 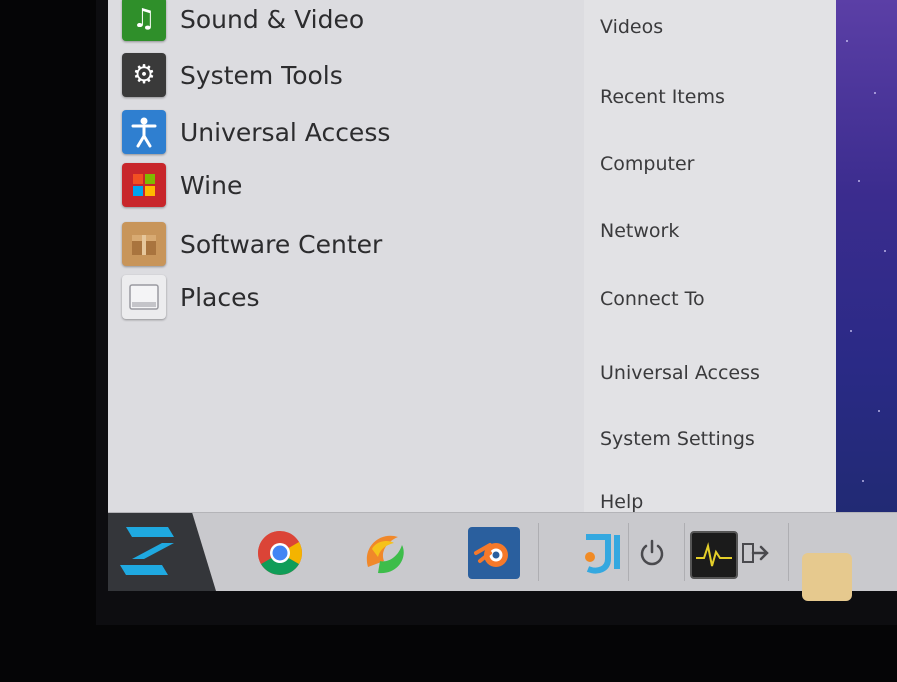 I want to click on place-help: Help, so click(x=621, y=502).